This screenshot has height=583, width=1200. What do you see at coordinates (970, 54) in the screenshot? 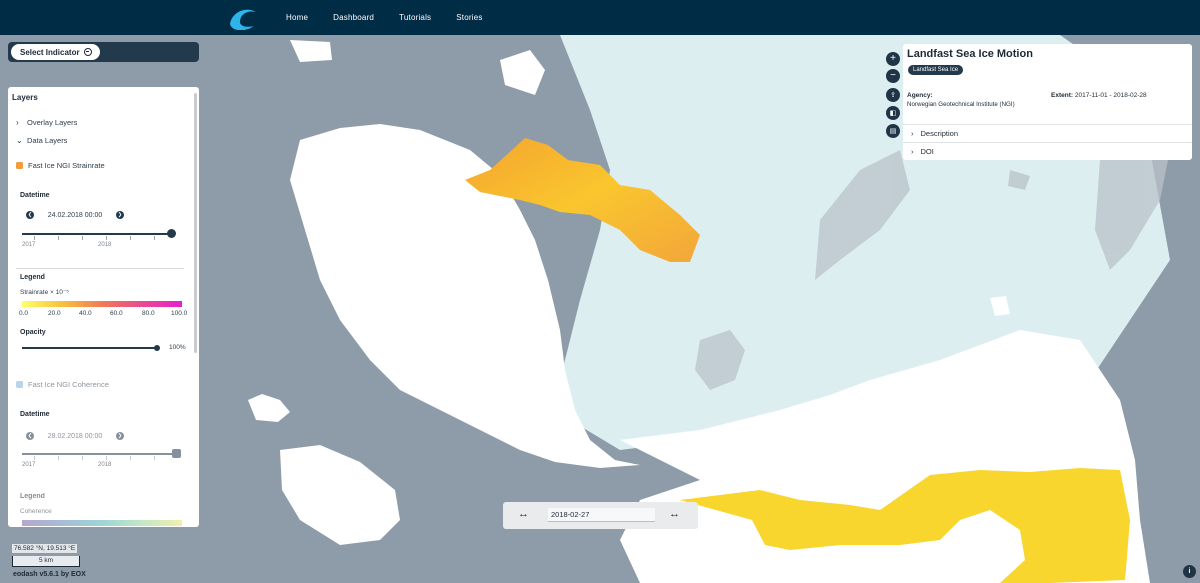
I see `indicator-title: Landfast Sea Ice Motion` at bounding box center [970, 54].